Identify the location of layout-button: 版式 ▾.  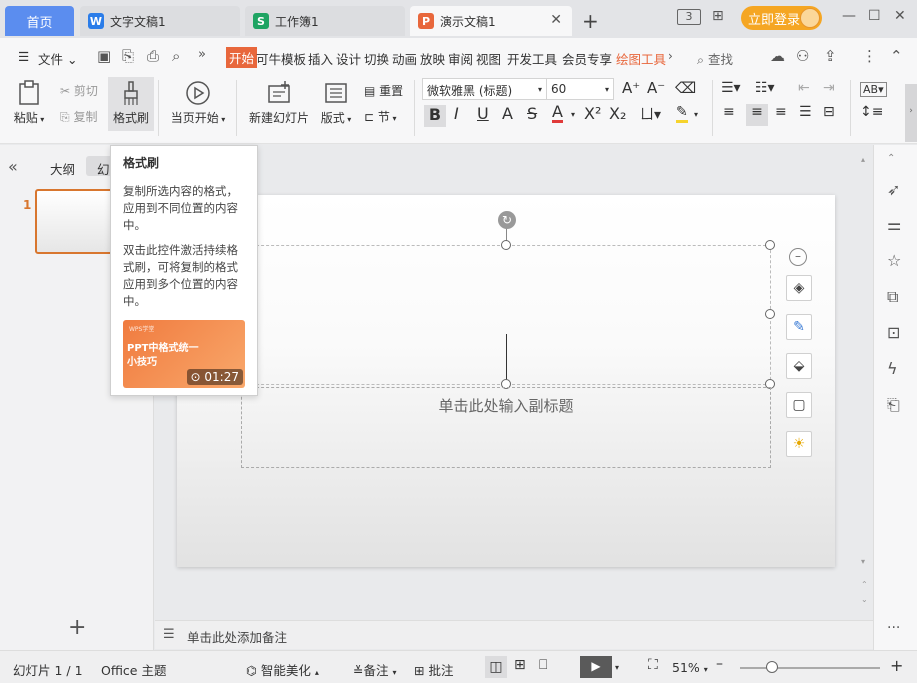
(336, 103).